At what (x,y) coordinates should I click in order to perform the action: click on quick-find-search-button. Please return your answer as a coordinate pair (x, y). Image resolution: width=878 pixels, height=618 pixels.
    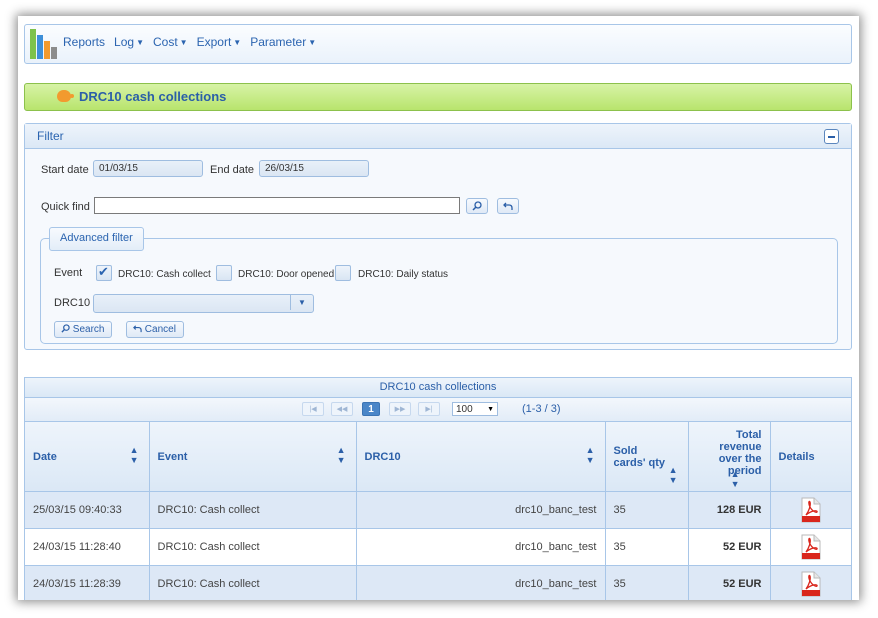
    Looking at the image, I should click on (477, 206).